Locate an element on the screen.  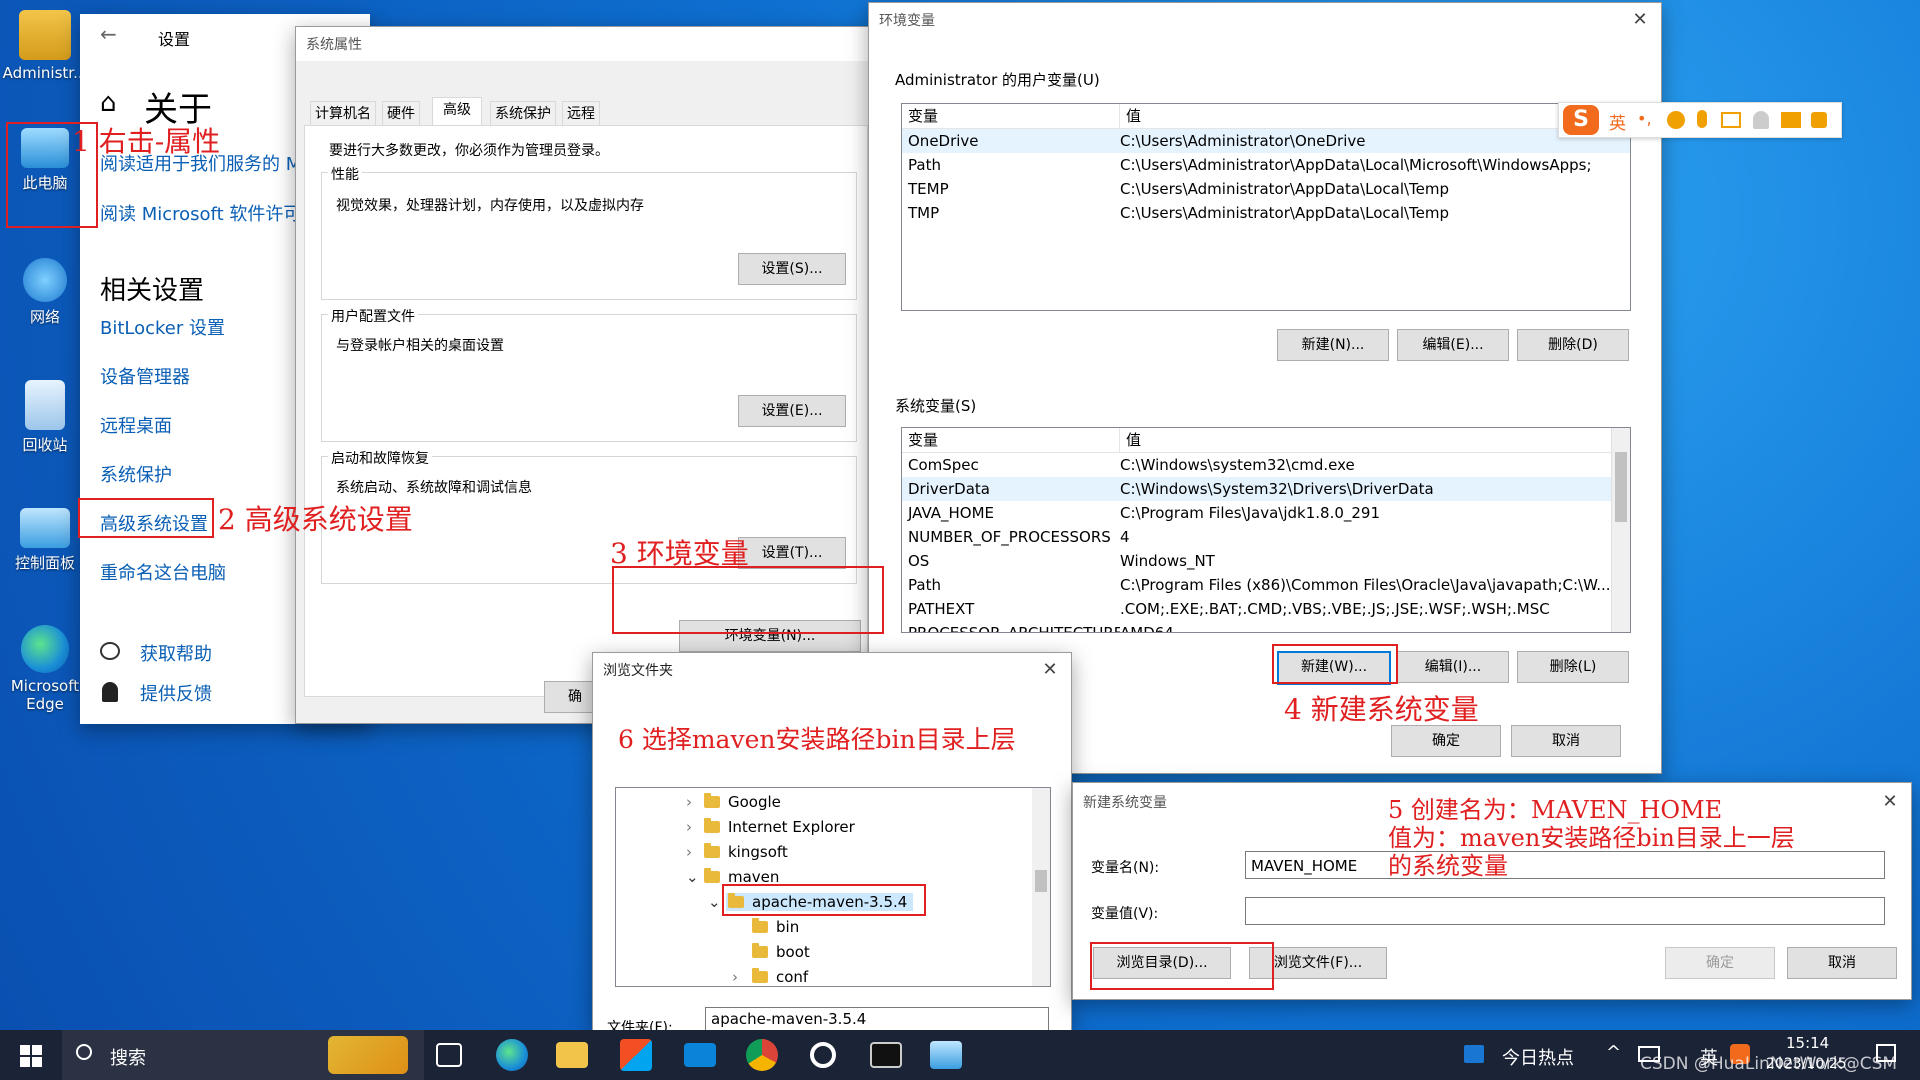
env-cancel-button: 取消 is located at coordinates (1566, 741).